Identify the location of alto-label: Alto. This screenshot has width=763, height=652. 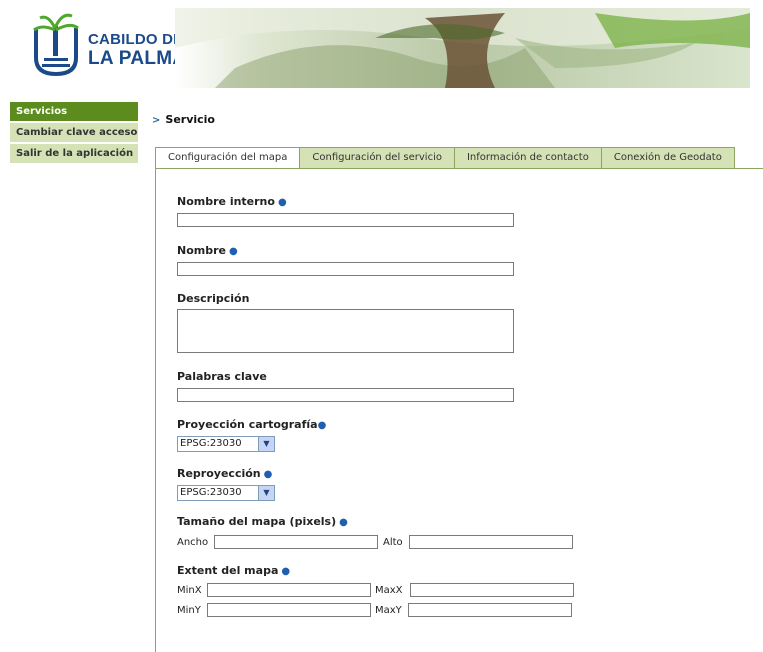
(393, 542).